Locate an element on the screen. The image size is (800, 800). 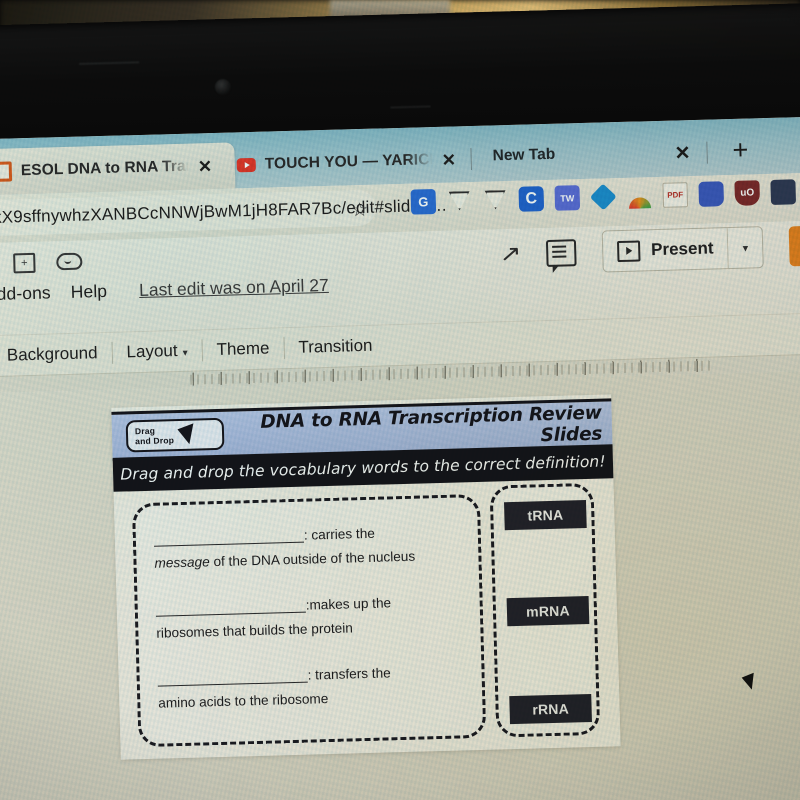
menu-help: Help is located at coordinates (88, 292).